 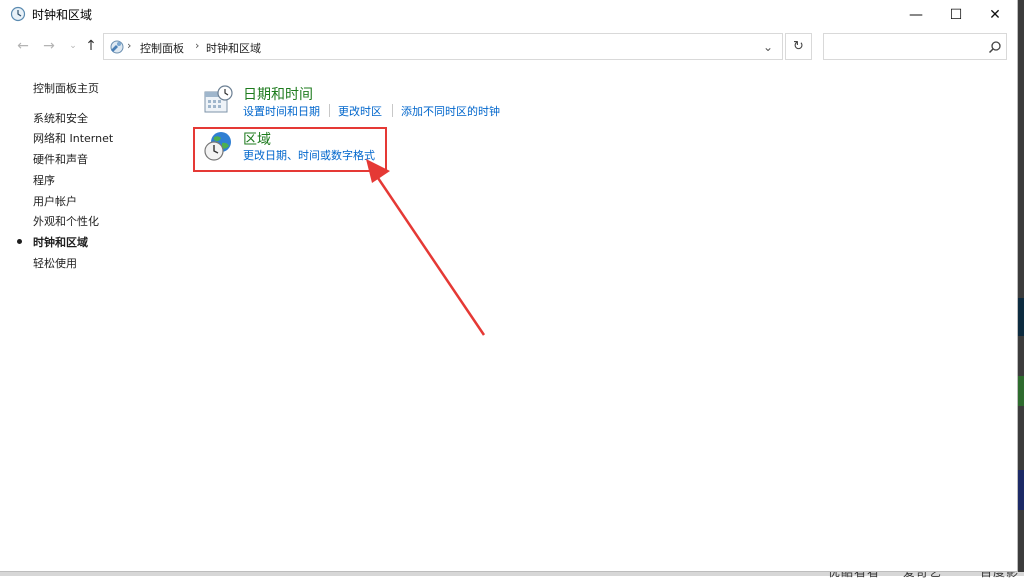 What do you see at coordinates (60, 242) in the screenshot?
I see `sidebar-item-clock-region: 时钟和区域` at bounding box center [60, 242].